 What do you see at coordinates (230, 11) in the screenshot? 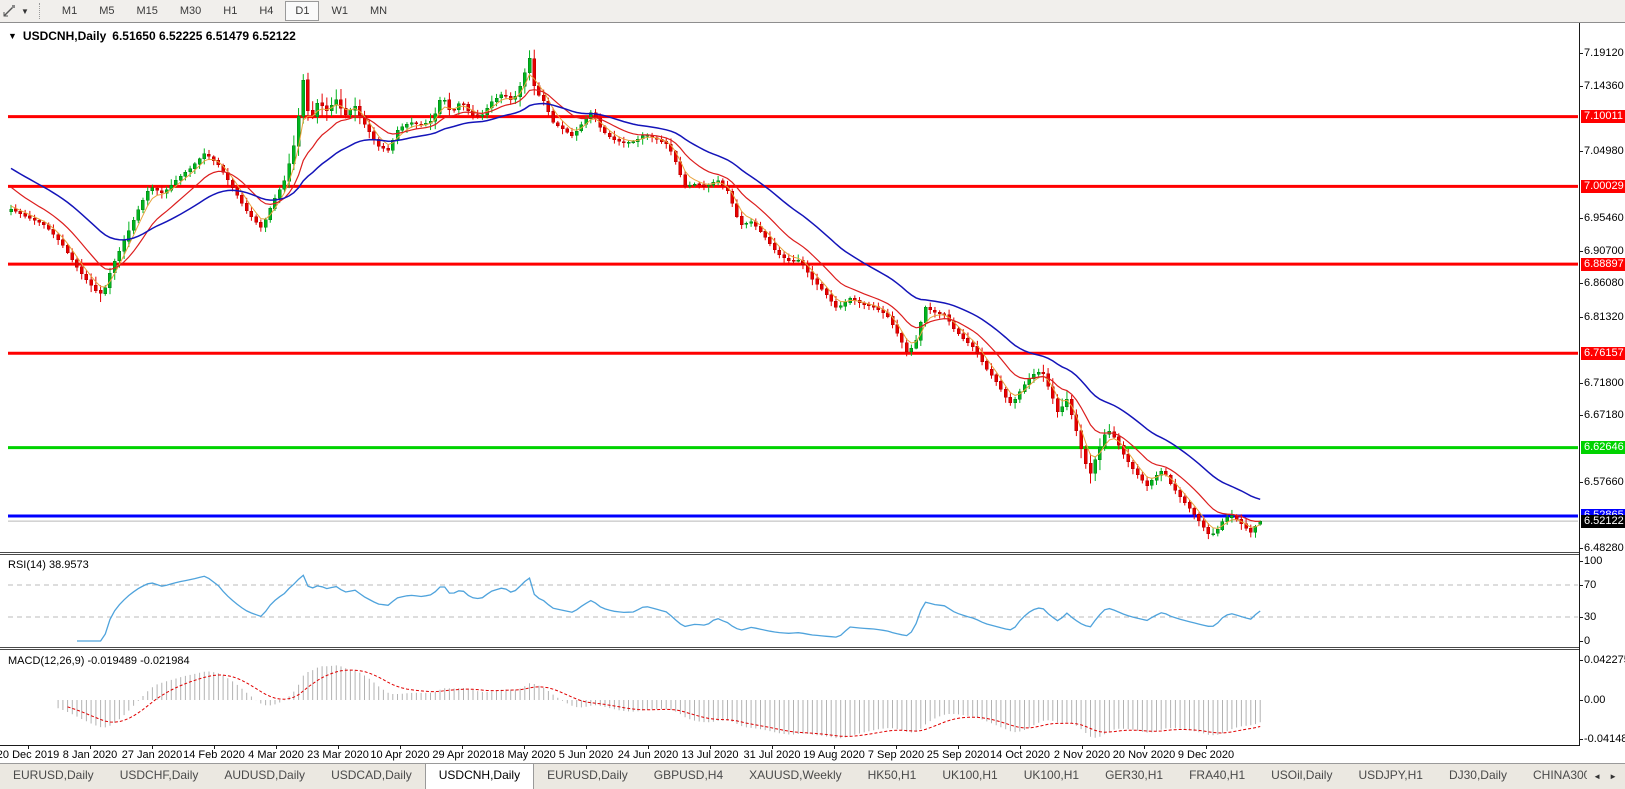
I see `timeframe-button-h1: H1` at bounding box center [230, 11].